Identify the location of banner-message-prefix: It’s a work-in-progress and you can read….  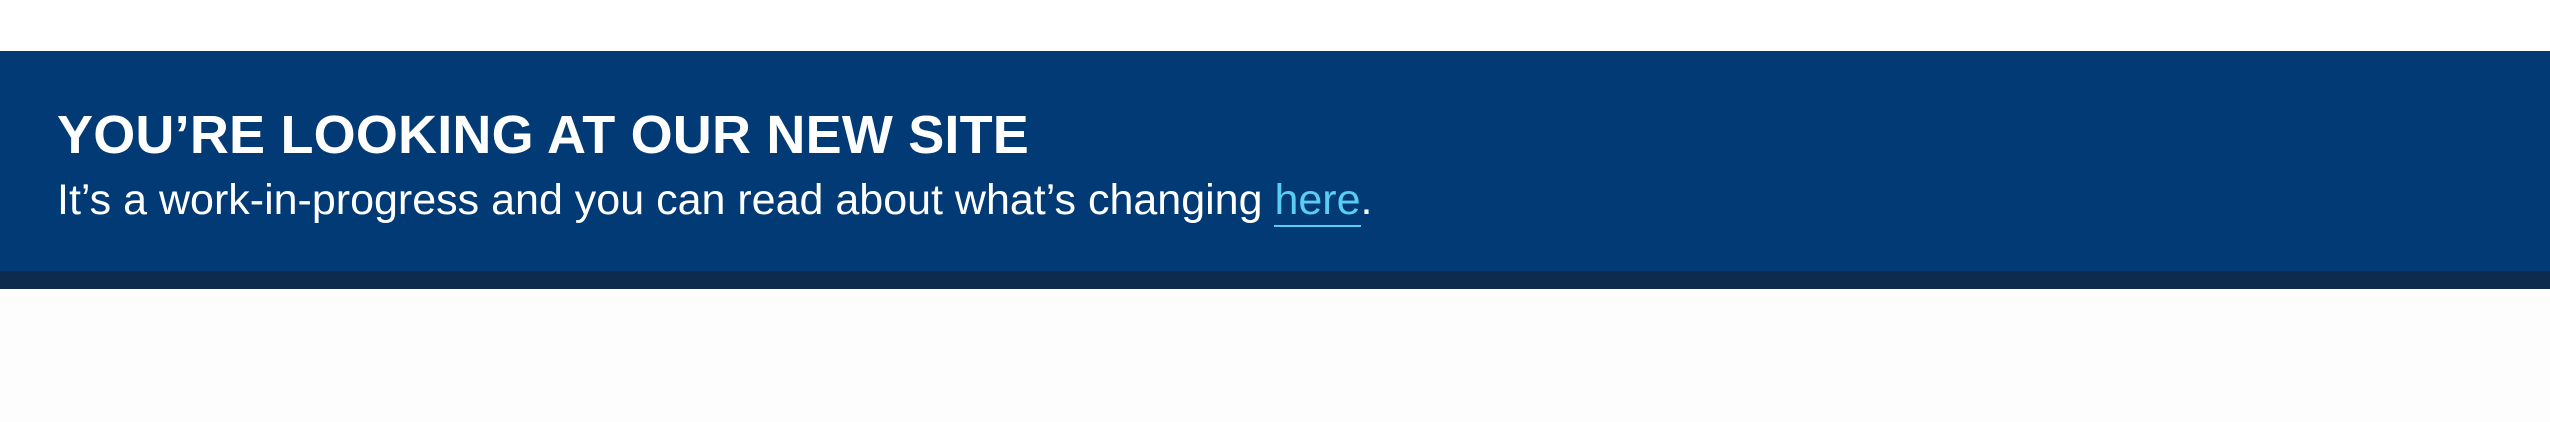
(666, 200).